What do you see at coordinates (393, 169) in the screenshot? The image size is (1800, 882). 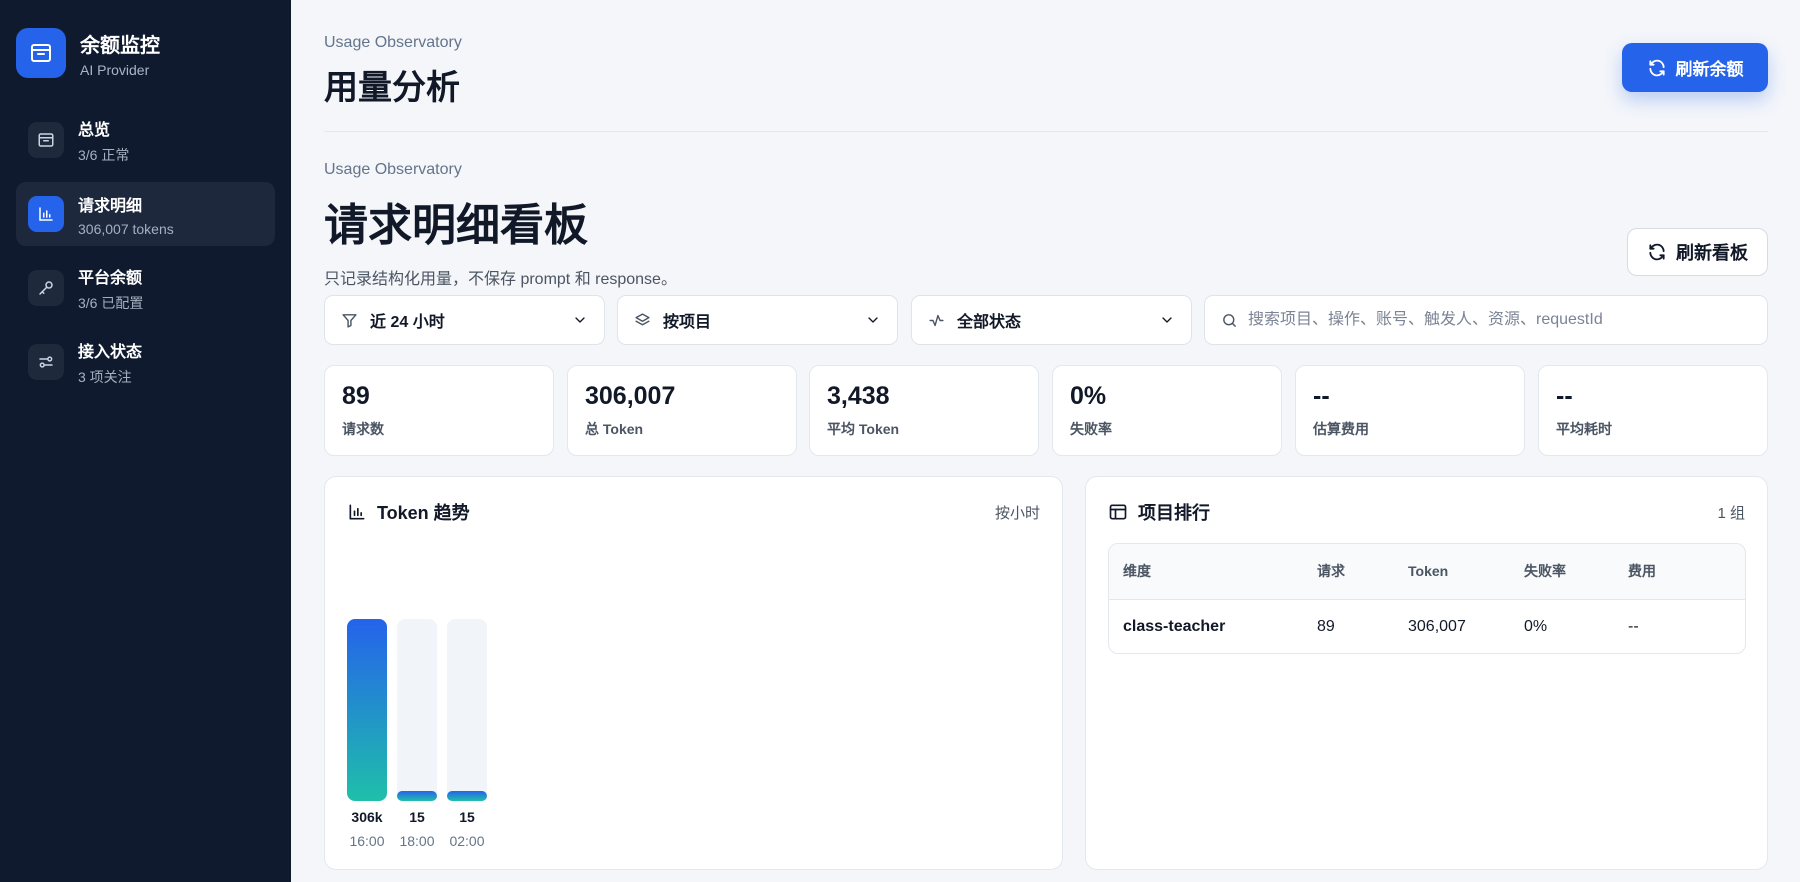 I see `section-eyebrow: Usage Observatory` at bounding box center [393, 169].